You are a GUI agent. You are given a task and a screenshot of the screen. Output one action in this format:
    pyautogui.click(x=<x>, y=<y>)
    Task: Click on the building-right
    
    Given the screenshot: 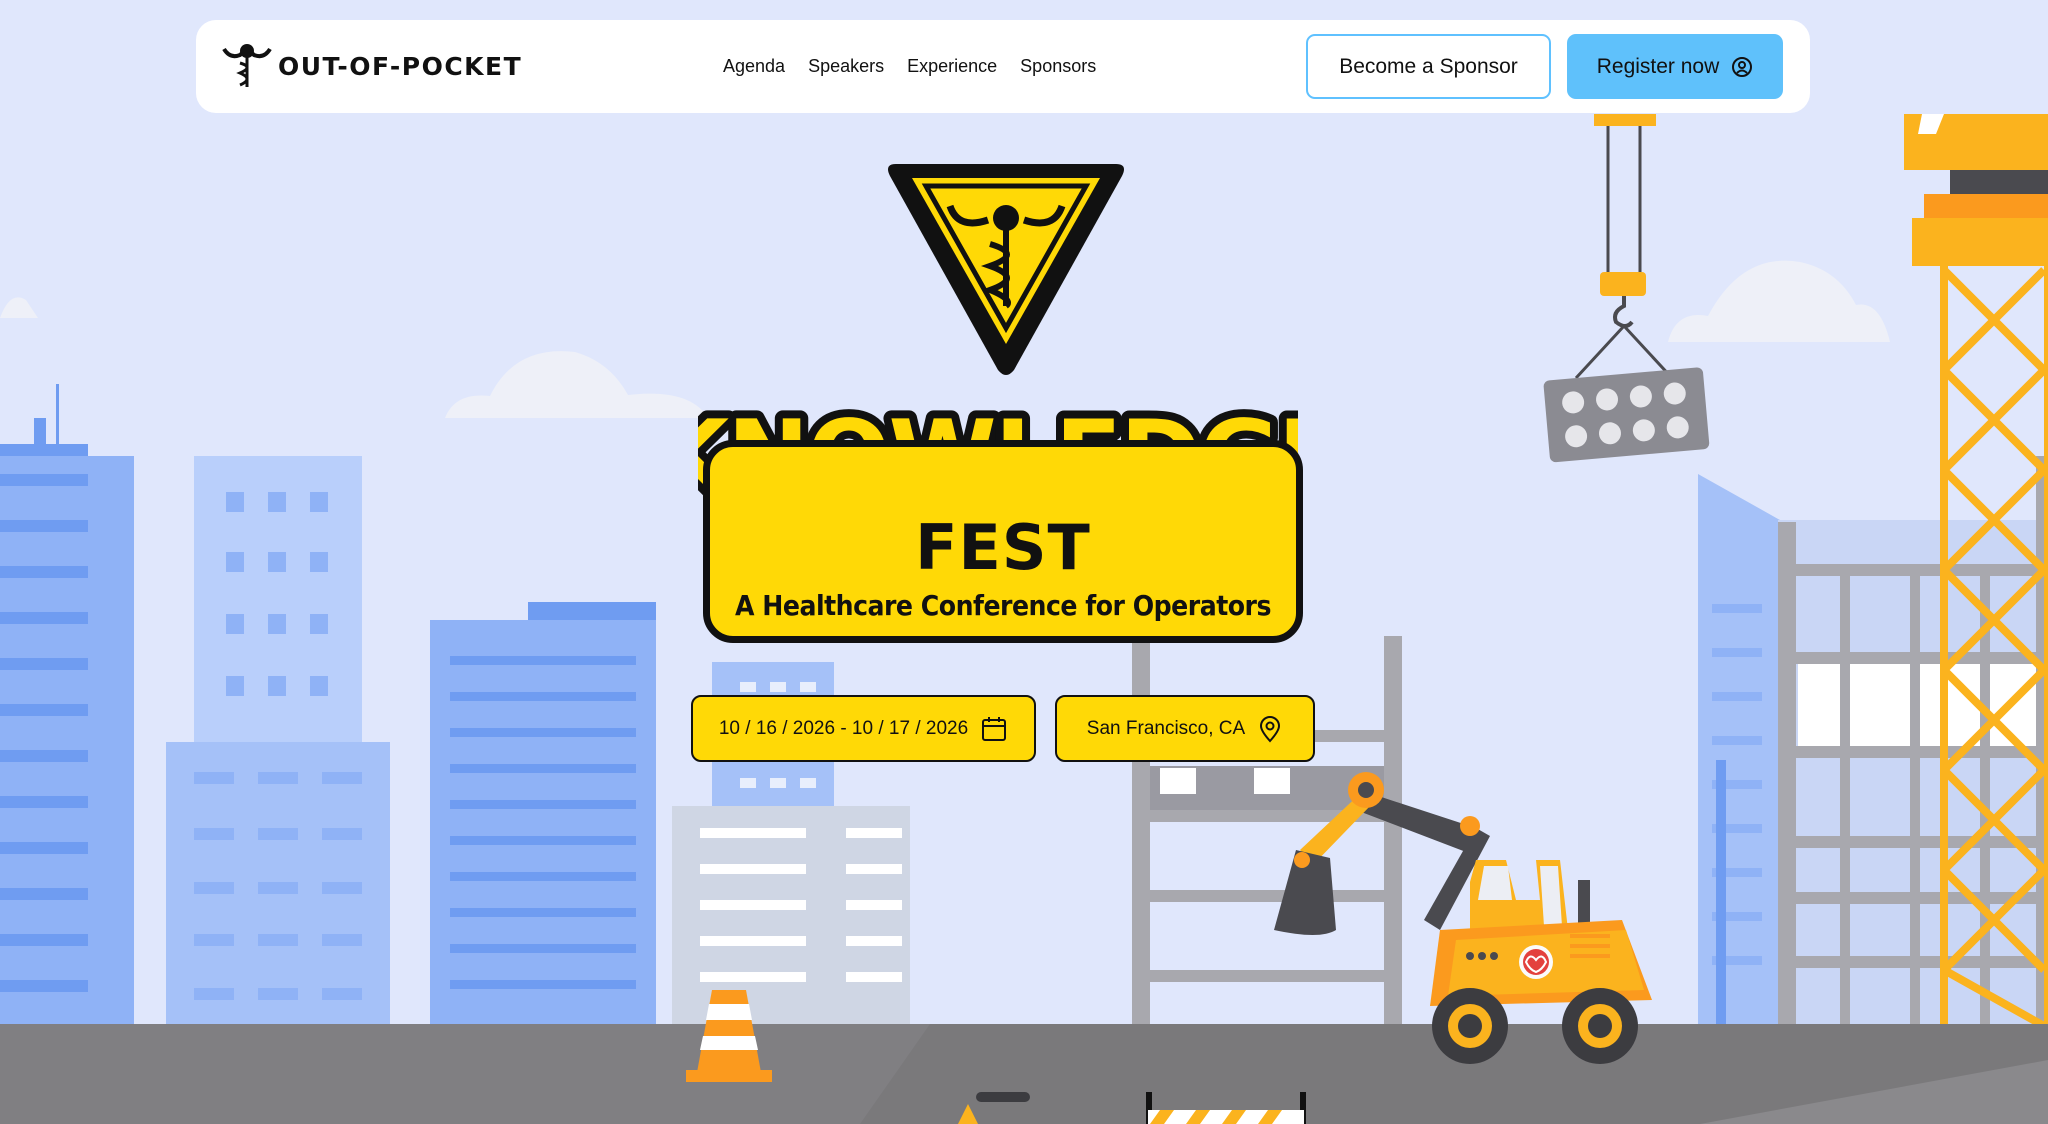 What is the action you would take?
    pyautogui.click(x=1873, y=741)
    